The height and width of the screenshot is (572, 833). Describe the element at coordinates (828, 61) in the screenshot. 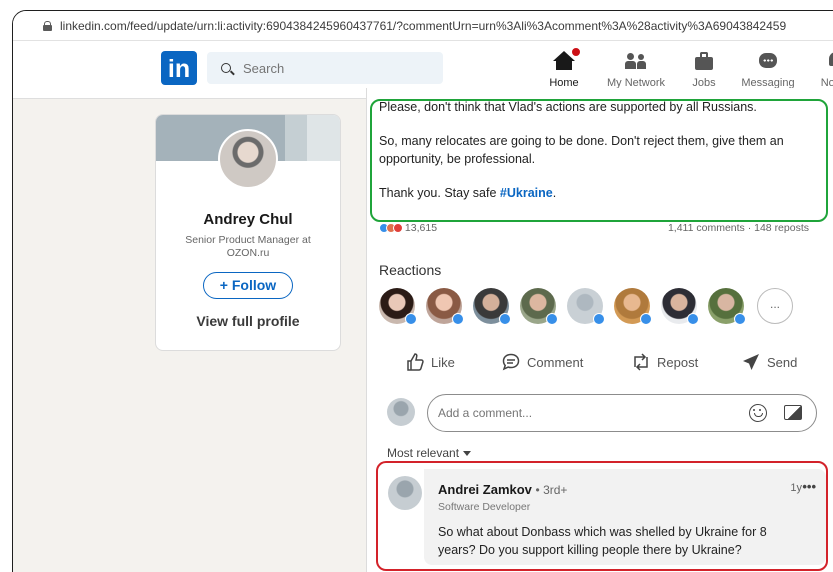

I see `bell-icon` at that location.